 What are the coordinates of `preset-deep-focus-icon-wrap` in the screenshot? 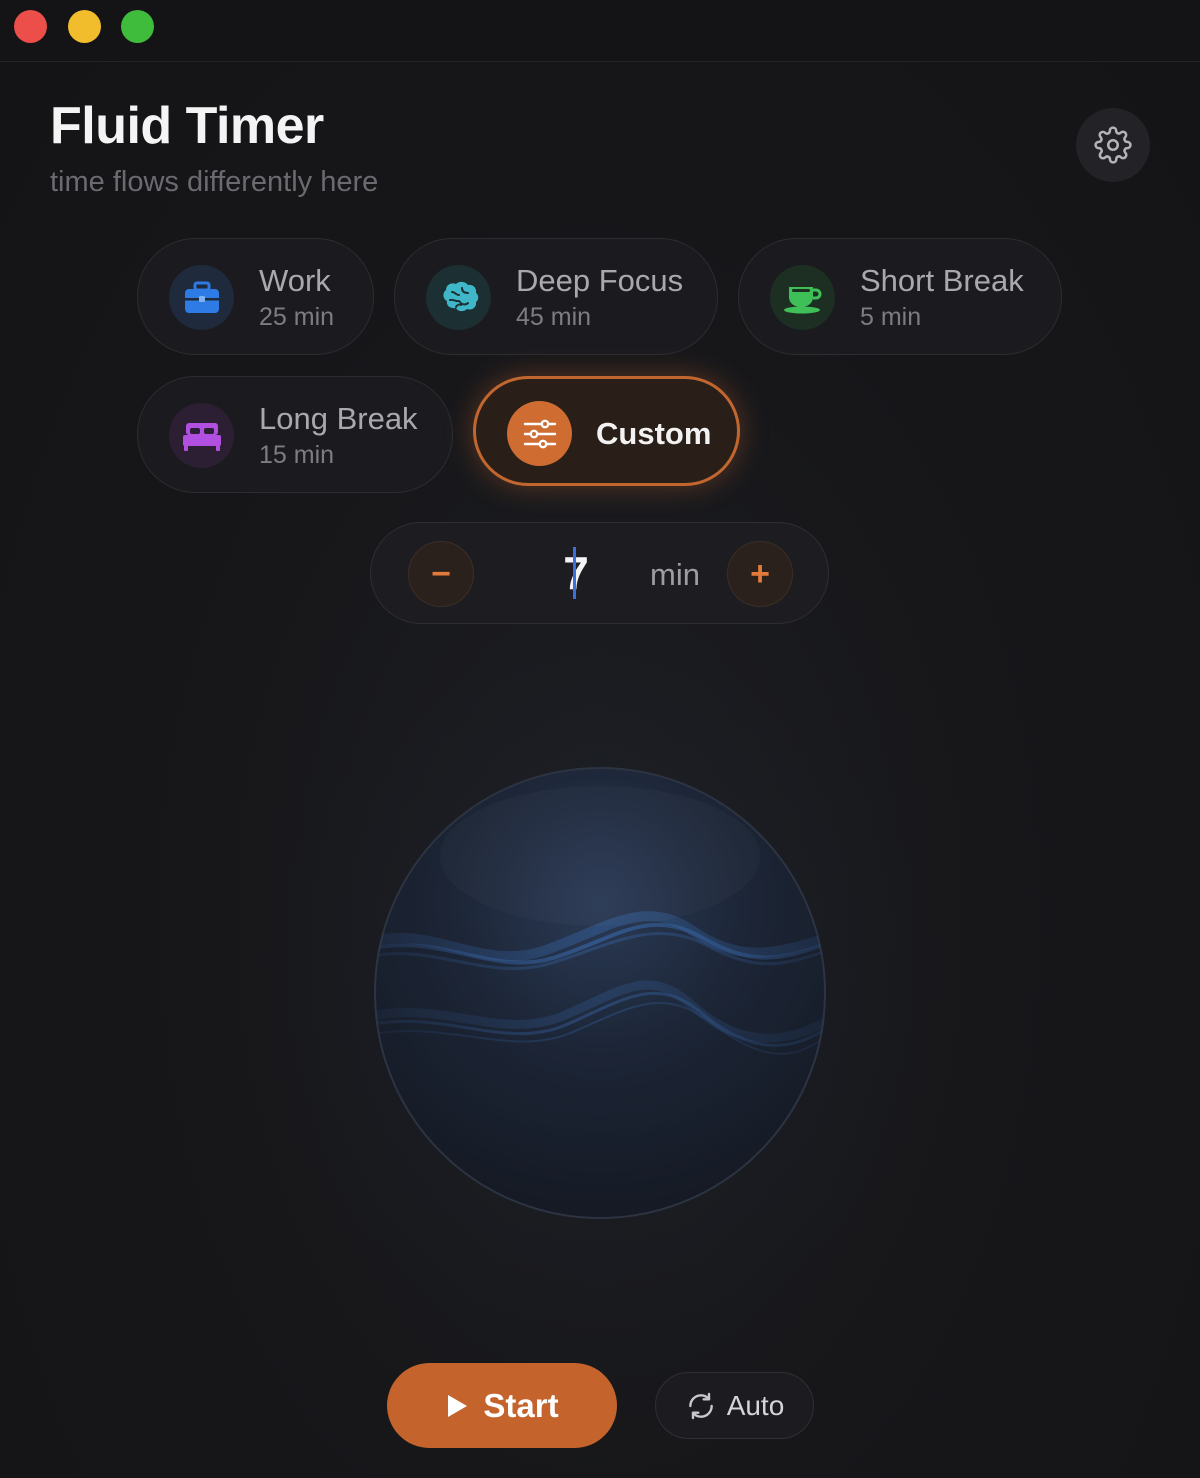 It's located at (458, 297).